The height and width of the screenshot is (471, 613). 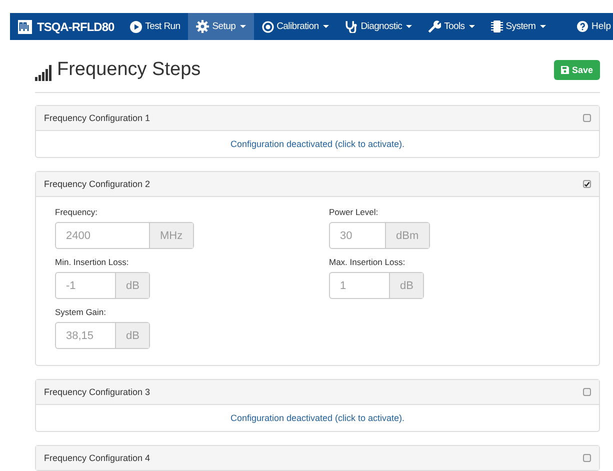 I want to click on nav-tab: Setup, so click(x=221, y=26).